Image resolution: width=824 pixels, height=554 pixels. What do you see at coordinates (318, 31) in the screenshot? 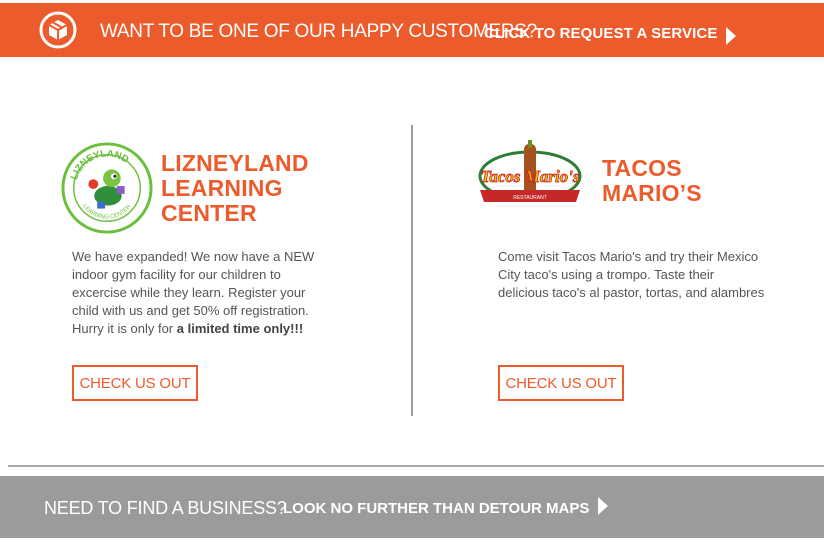
I see `customer-prompt-text: WANT TO BE ONE OF OUR HAPPY CUSTOMERS?` at bounding box center [318, 31].